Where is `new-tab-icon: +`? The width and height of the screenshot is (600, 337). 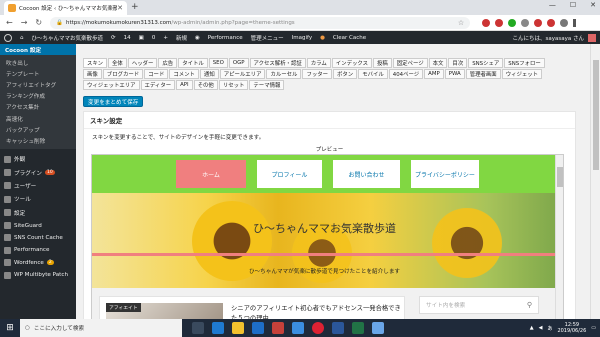 new-tab-icon: + is located at coordinates (135, 7).